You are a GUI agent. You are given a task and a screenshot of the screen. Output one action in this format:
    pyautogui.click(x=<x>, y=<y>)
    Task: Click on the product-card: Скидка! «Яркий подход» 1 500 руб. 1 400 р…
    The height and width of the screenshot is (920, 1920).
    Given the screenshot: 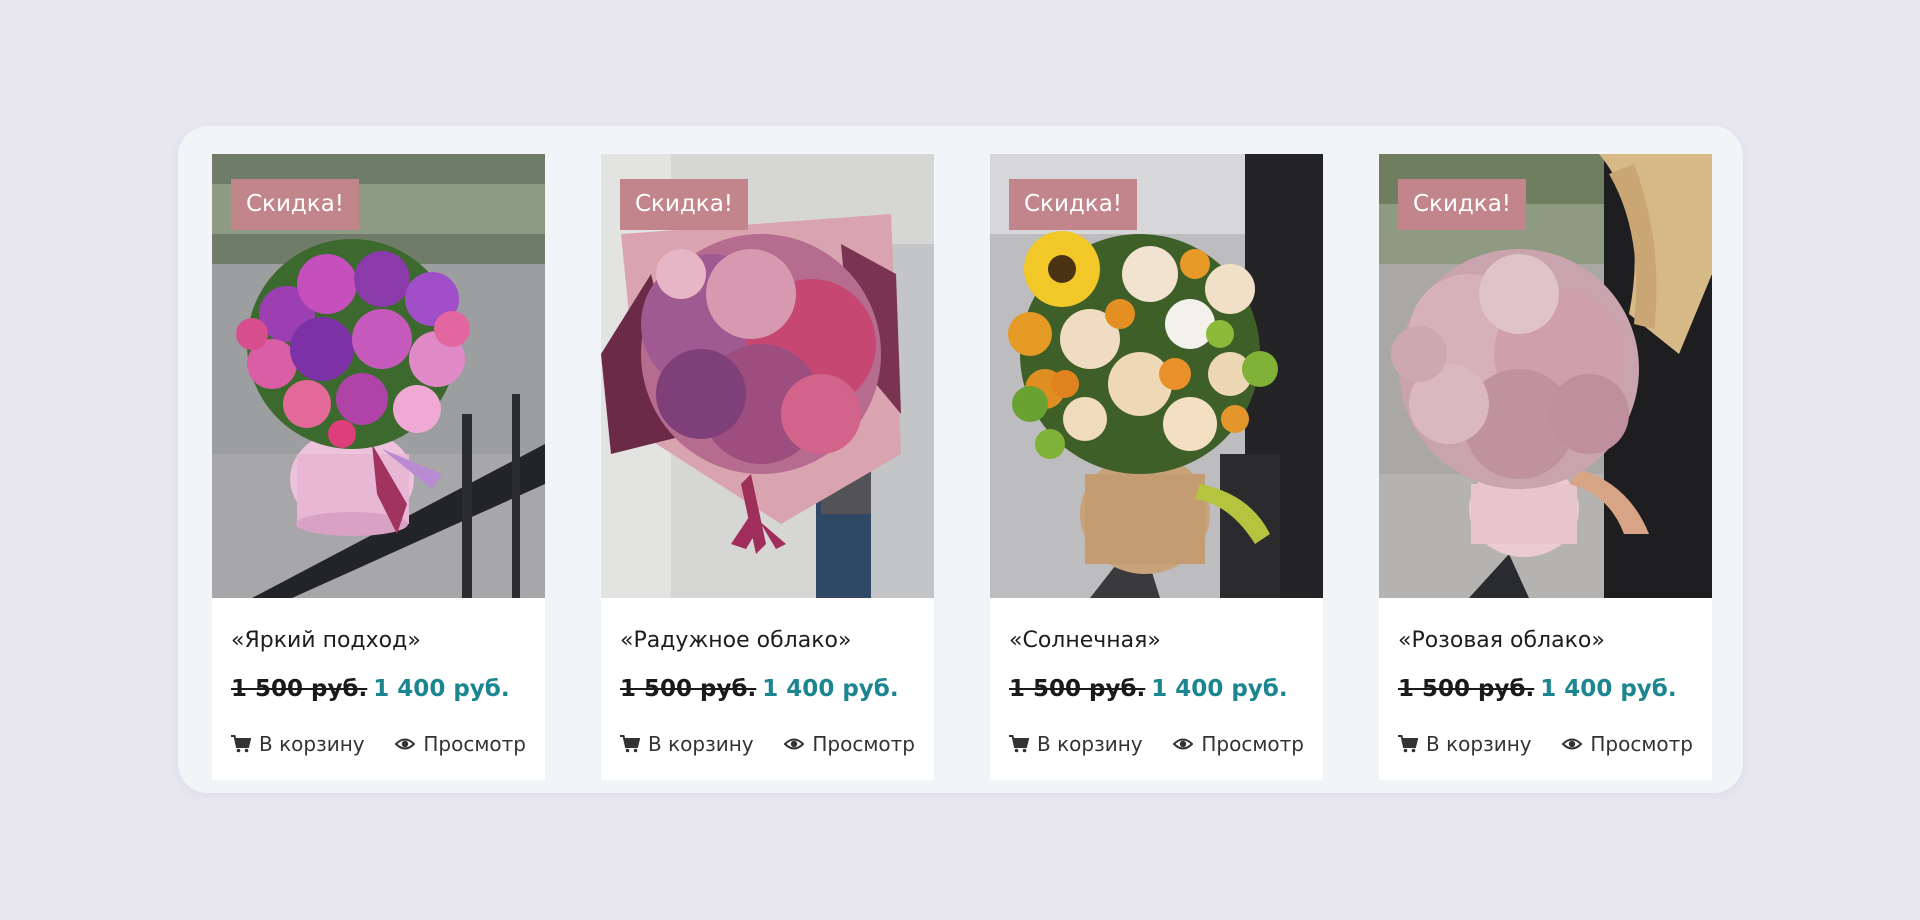 What is the action you would take?
    pyautogui.click(x=378, y=467)
    